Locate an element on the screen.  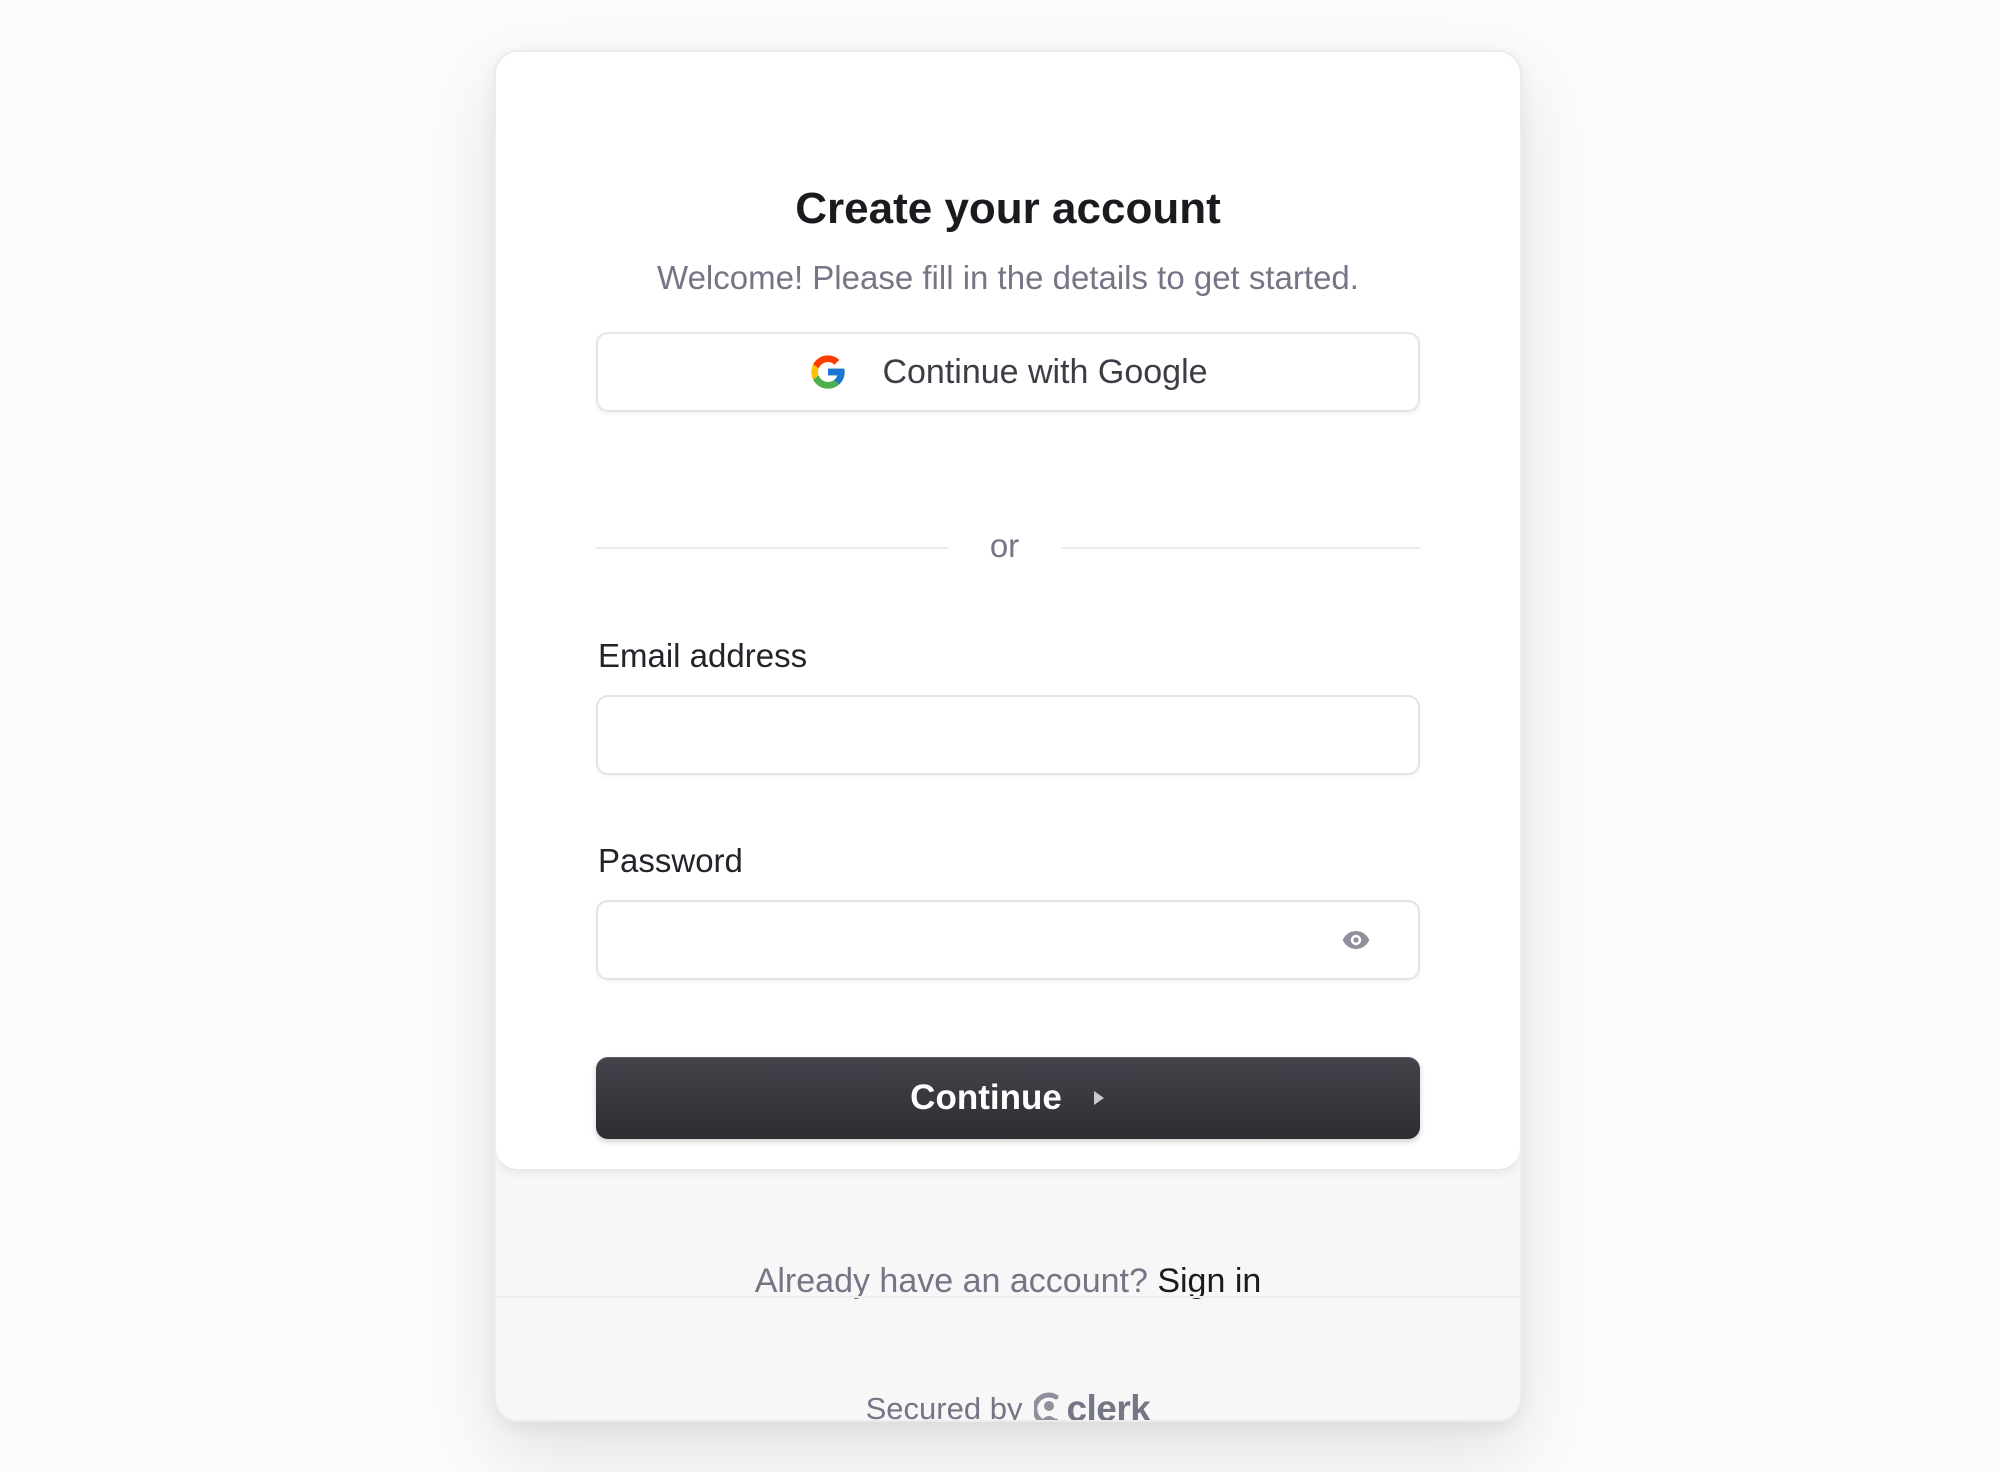
password-field is located at coordinates (1008, 940).